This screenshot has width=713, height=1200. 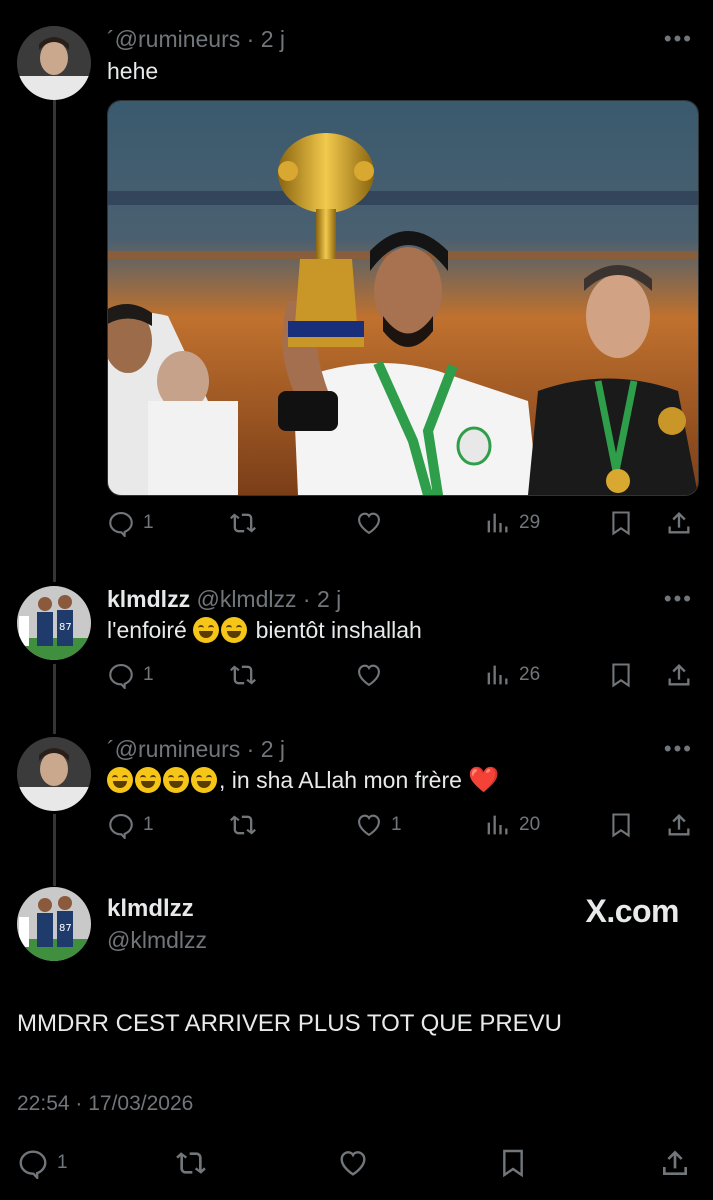 I want to click on post-text: , in sha ALlah mon frère ❤️, so click(x=401, y=780).